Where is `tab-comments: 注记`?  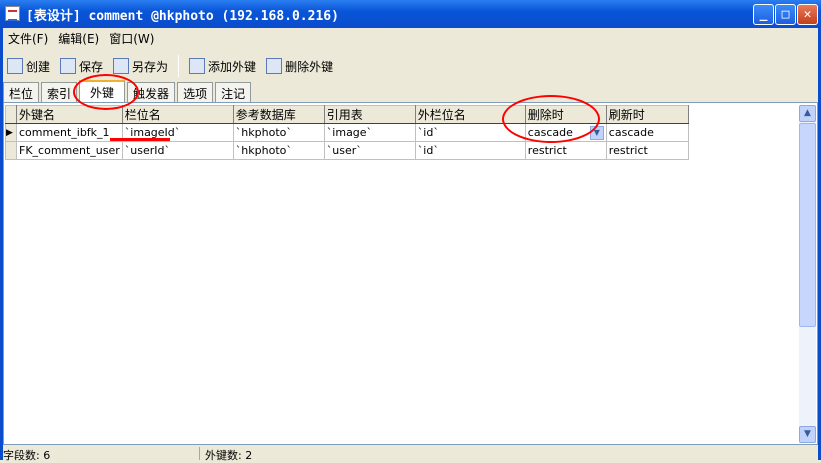 tab-comments: 注记 is located at coordinates (233, 92).